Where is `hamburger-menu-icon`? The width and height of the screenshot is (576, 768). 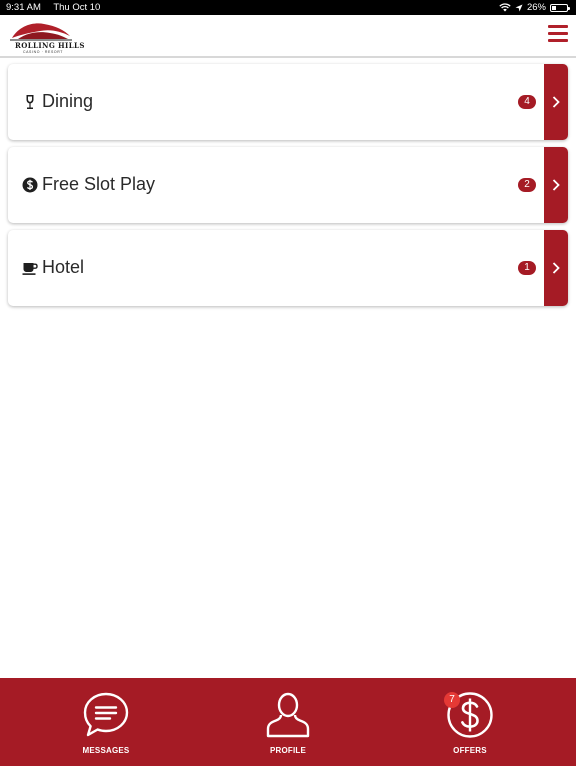 hamburger-menu-icon is located at coordinates (558, 34).